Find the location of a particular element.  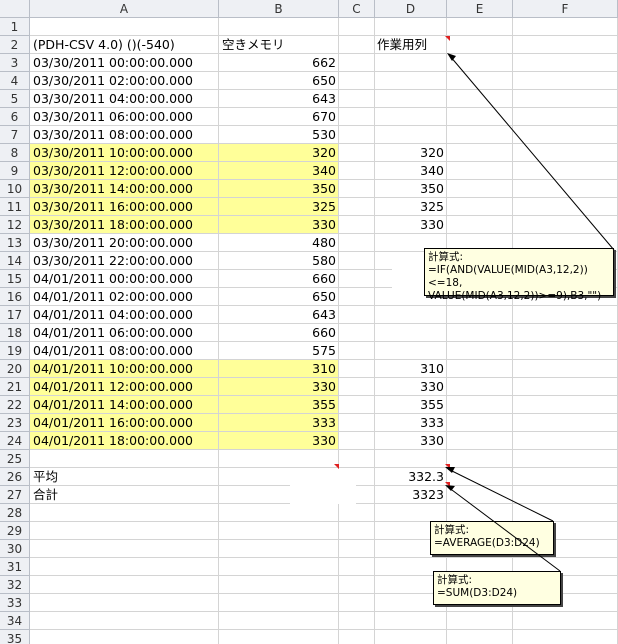

arrow-head-note3 is located at coordinates (450, 488).